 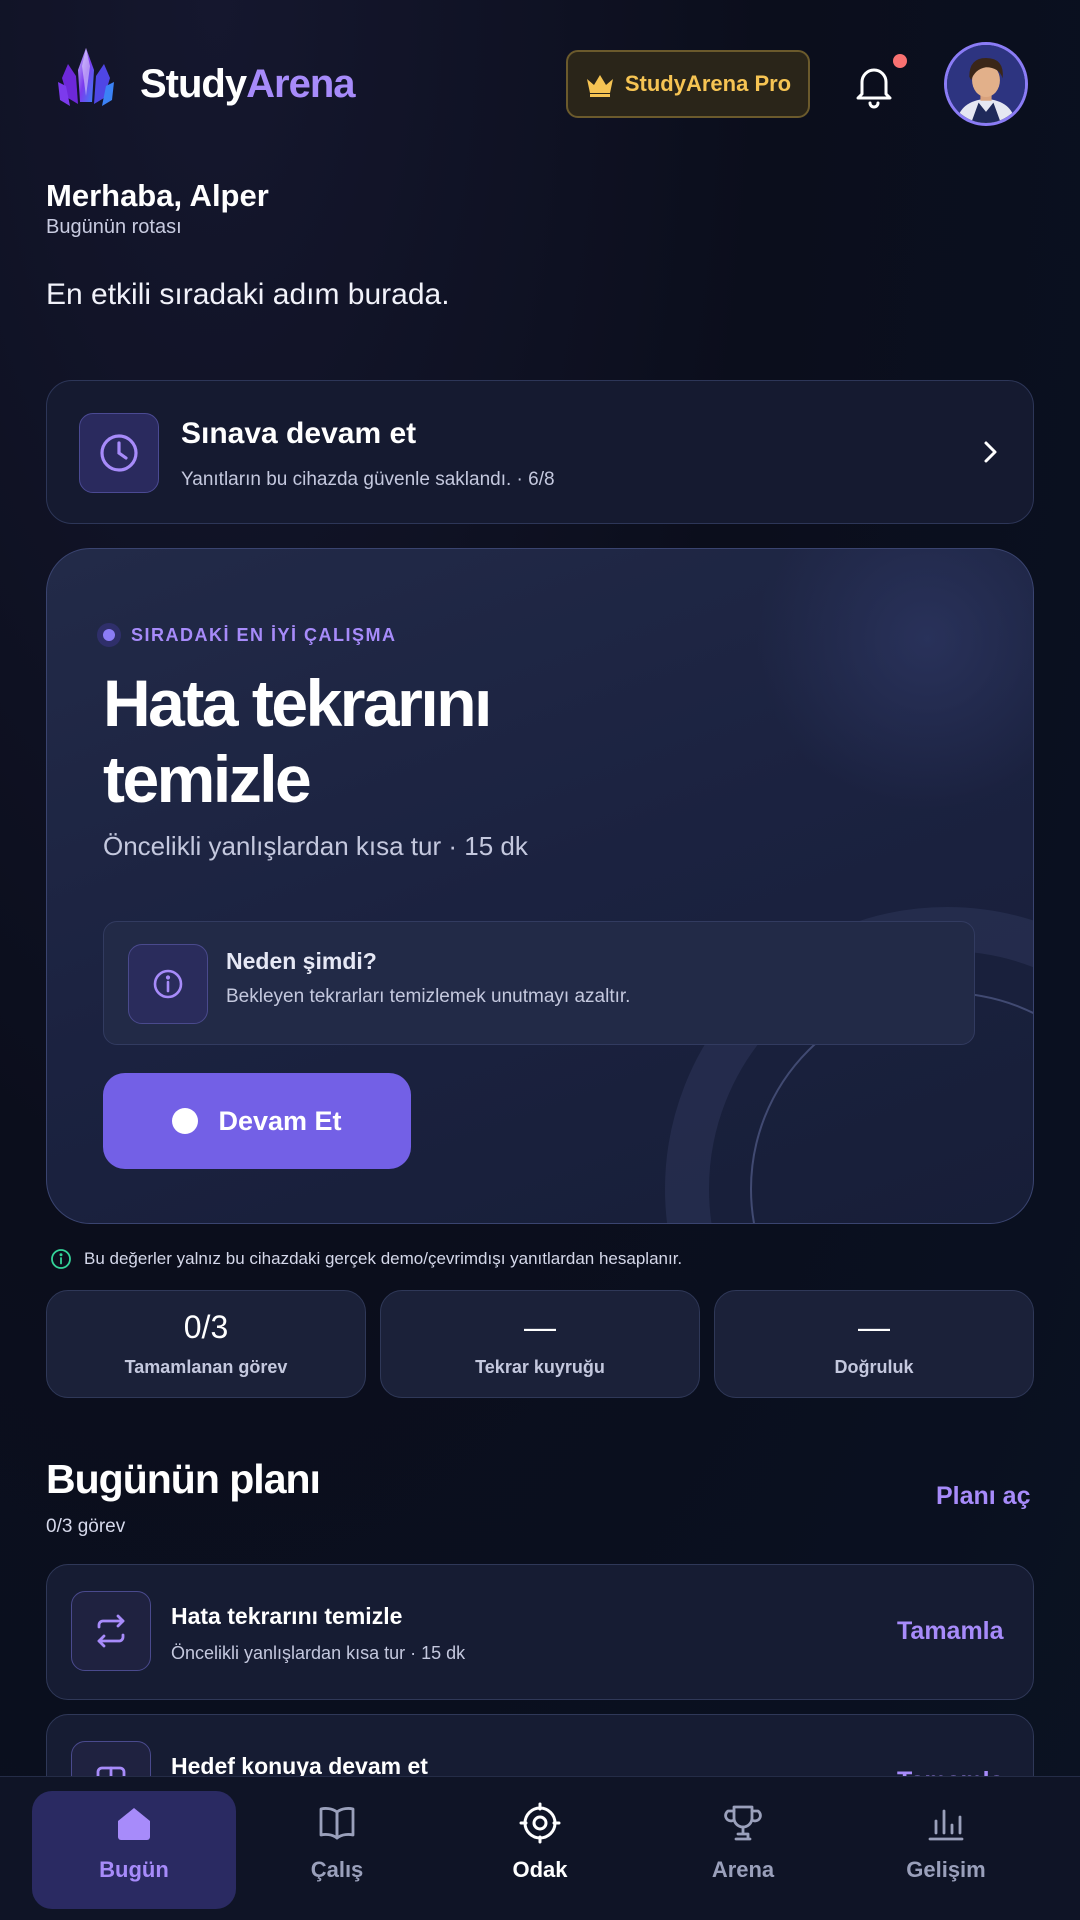 What do you see at coordinates (990, 452) in the screenshot?
I see `chevron-right-icon` at bounding box center [990, 452].